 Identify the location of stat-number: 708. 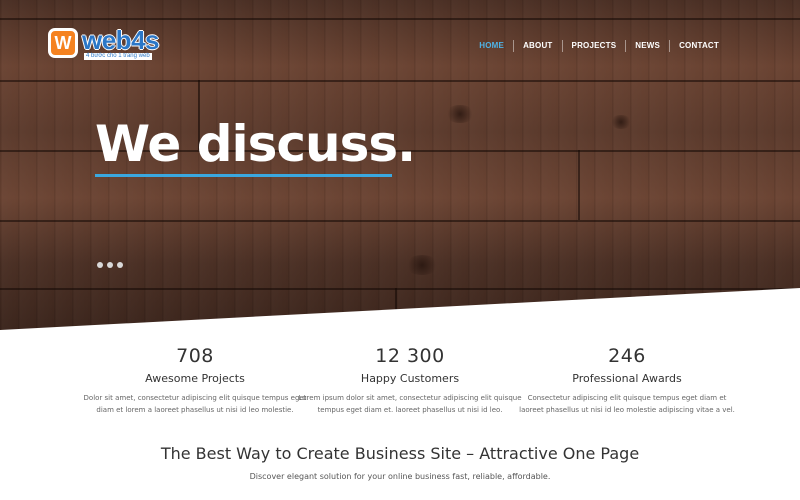
(195, 356).